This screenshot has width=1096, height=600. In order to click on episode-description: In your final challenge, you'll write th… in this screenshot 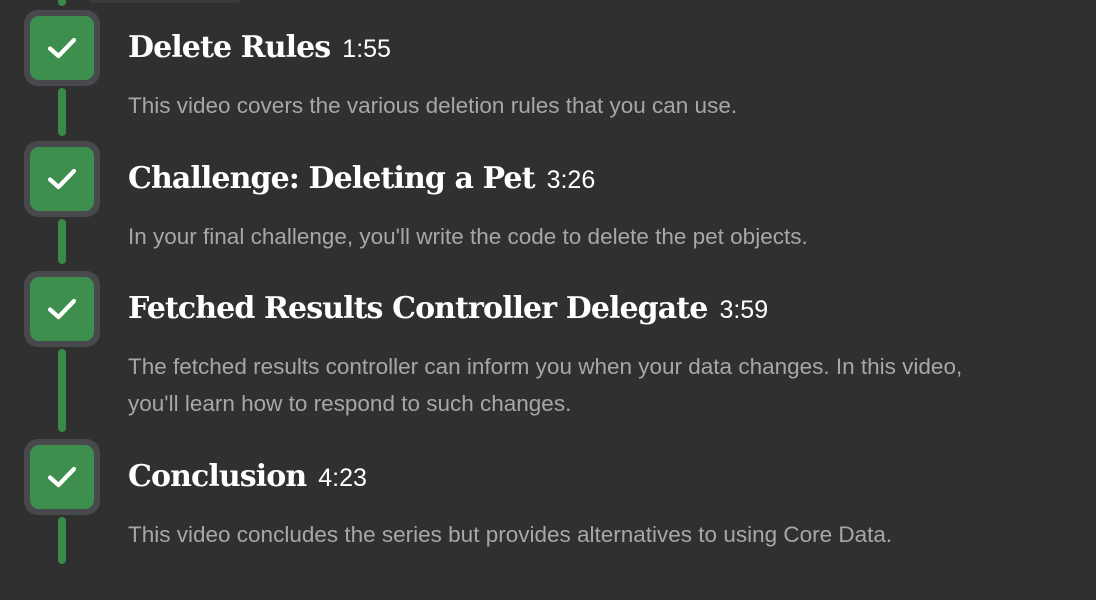, I will do `click(468, 236)`.